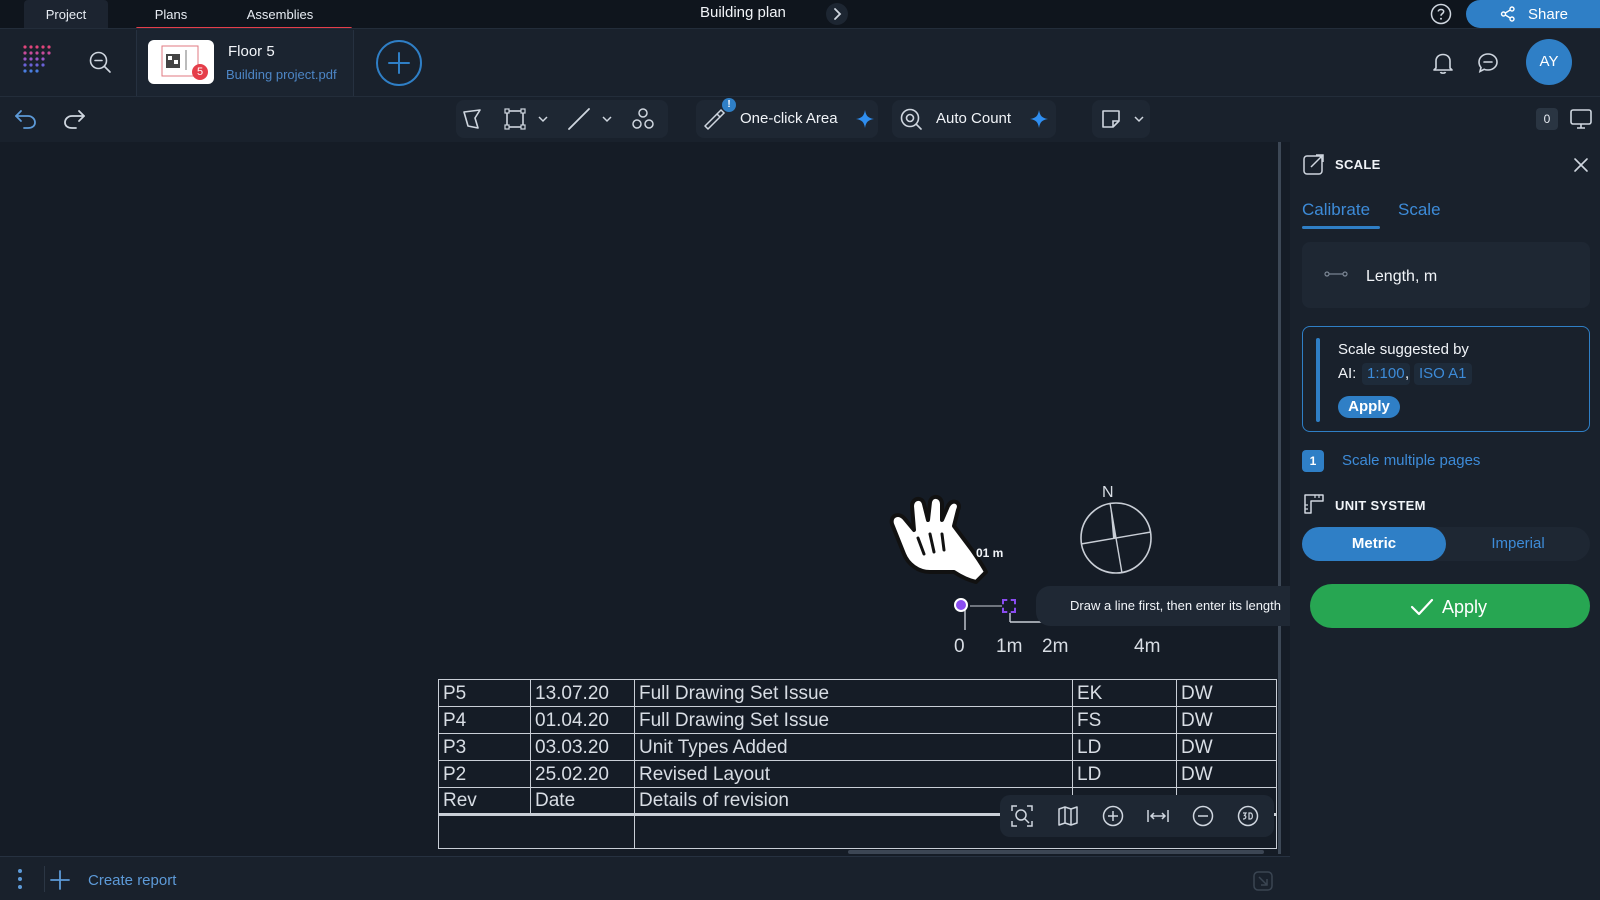  What do you see at coordinates (1111, 119) in the screenshot?
I see `sticky-note-icon` at bounding box center [1111, 119].